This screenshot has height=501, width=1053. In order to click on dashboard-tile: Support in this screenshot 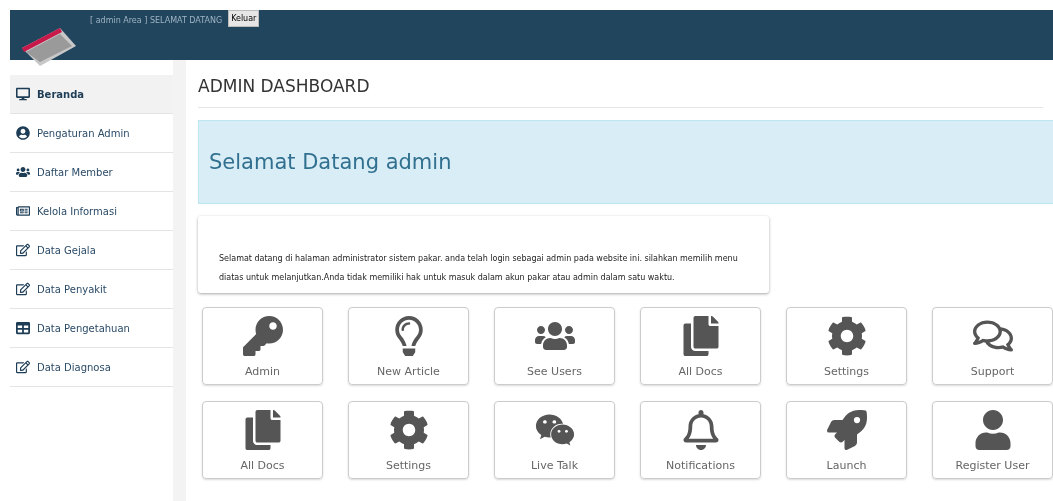, I will do `click(992, 346)`.